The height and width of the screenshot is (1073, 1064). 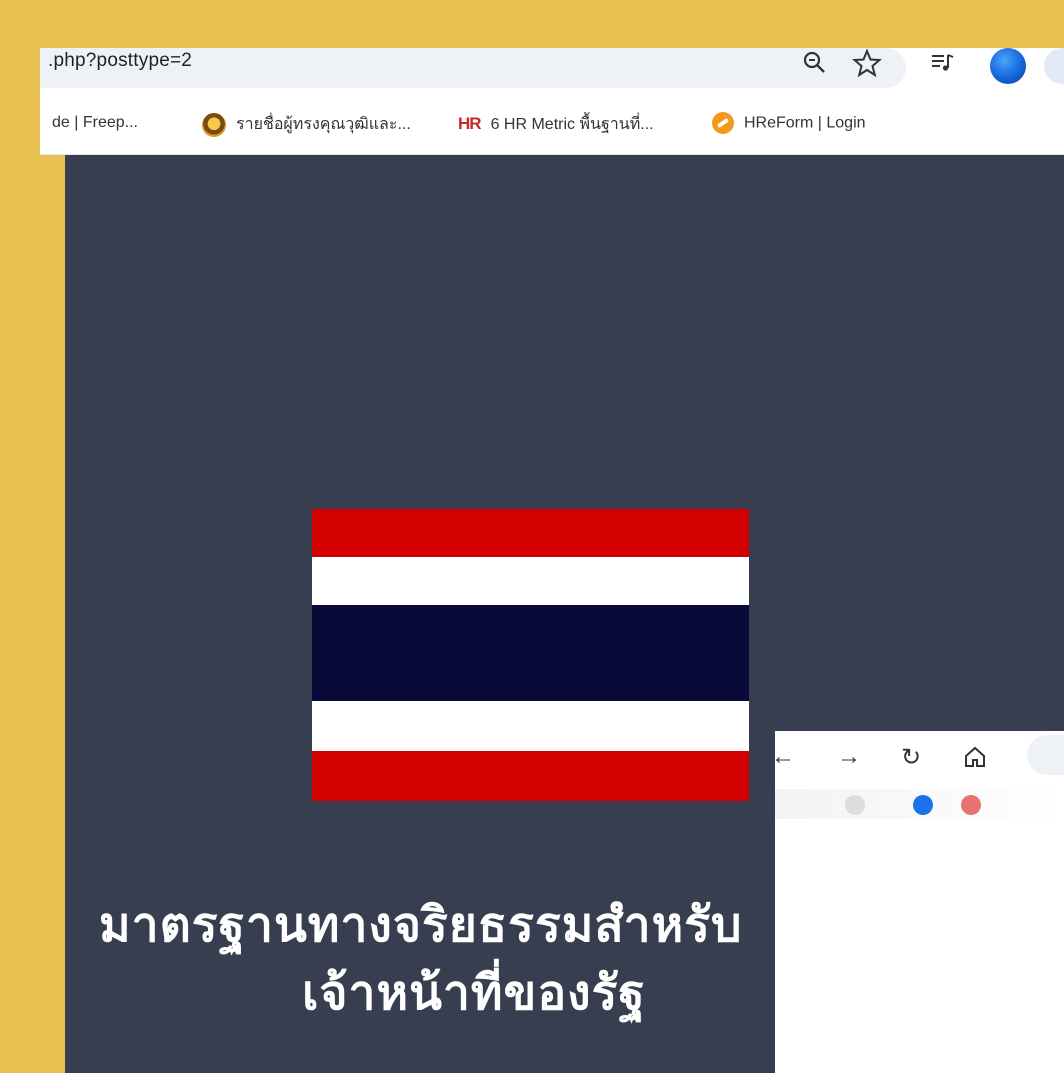 I want to click on zoom-icon, so click(x=815, y=63).